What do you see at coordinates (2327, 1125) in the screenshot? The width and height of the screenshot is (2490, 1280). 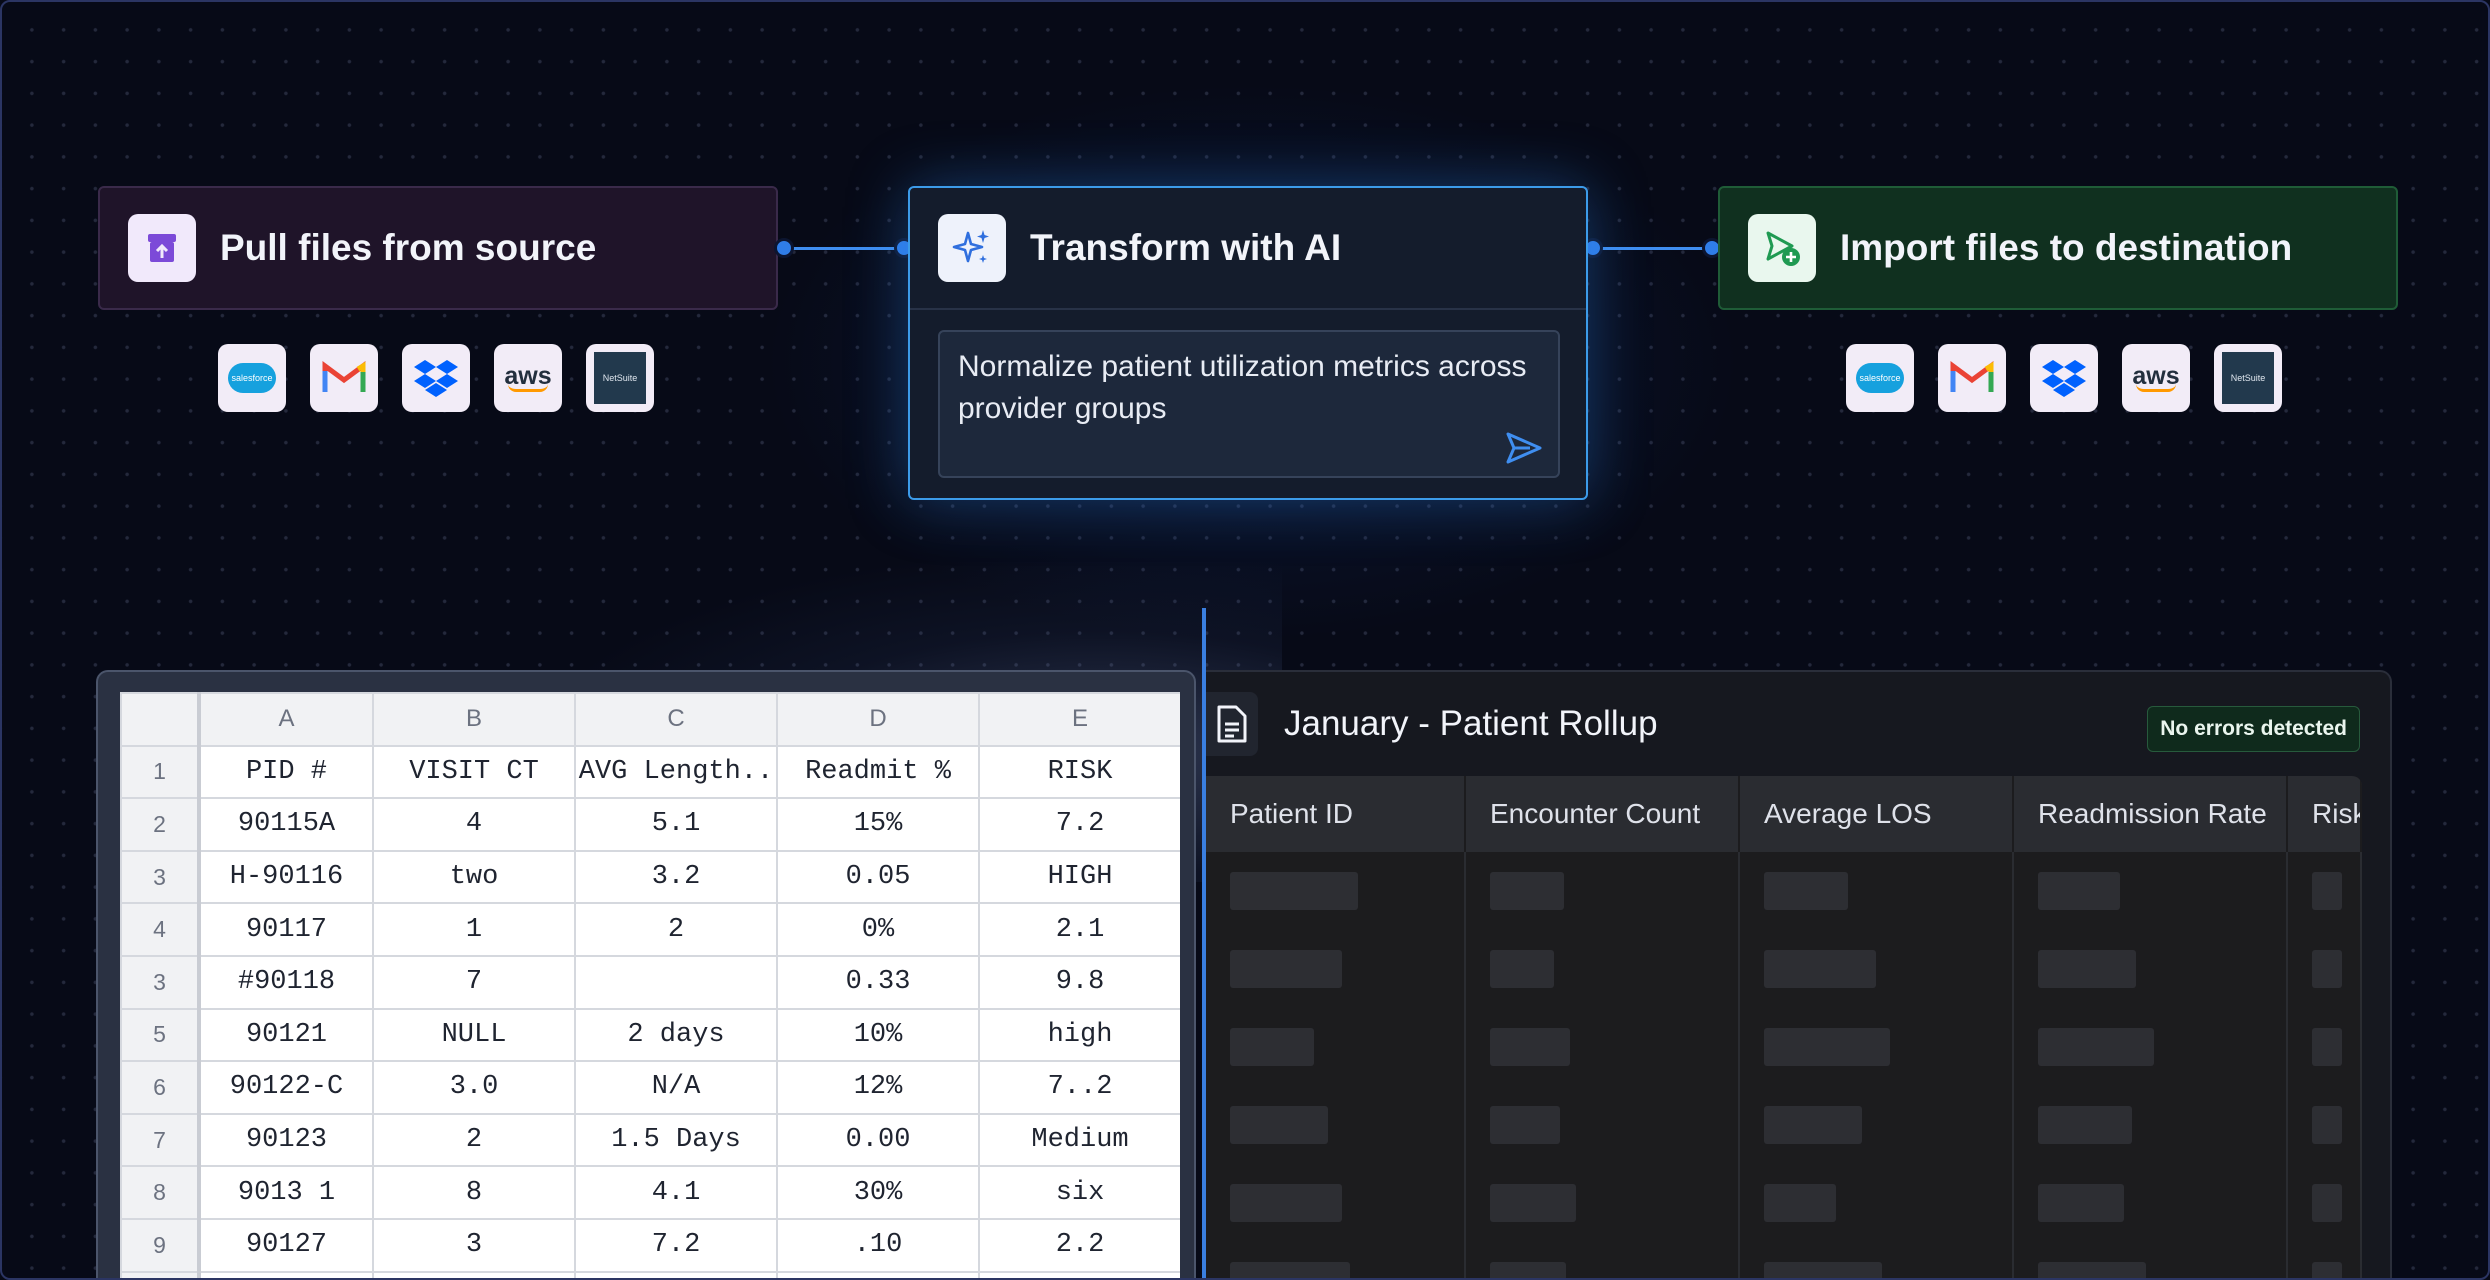 I see `loading-placeholder` at bounding box center [2327, 1125].